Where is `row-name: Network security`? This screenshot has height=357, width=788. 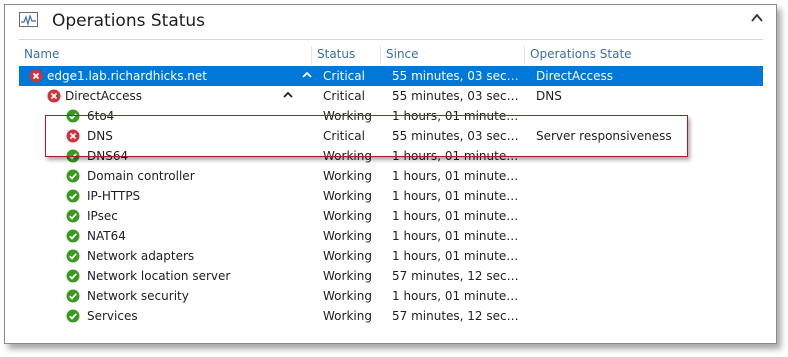
row-name: Network security is located at coordinates (138, 296).